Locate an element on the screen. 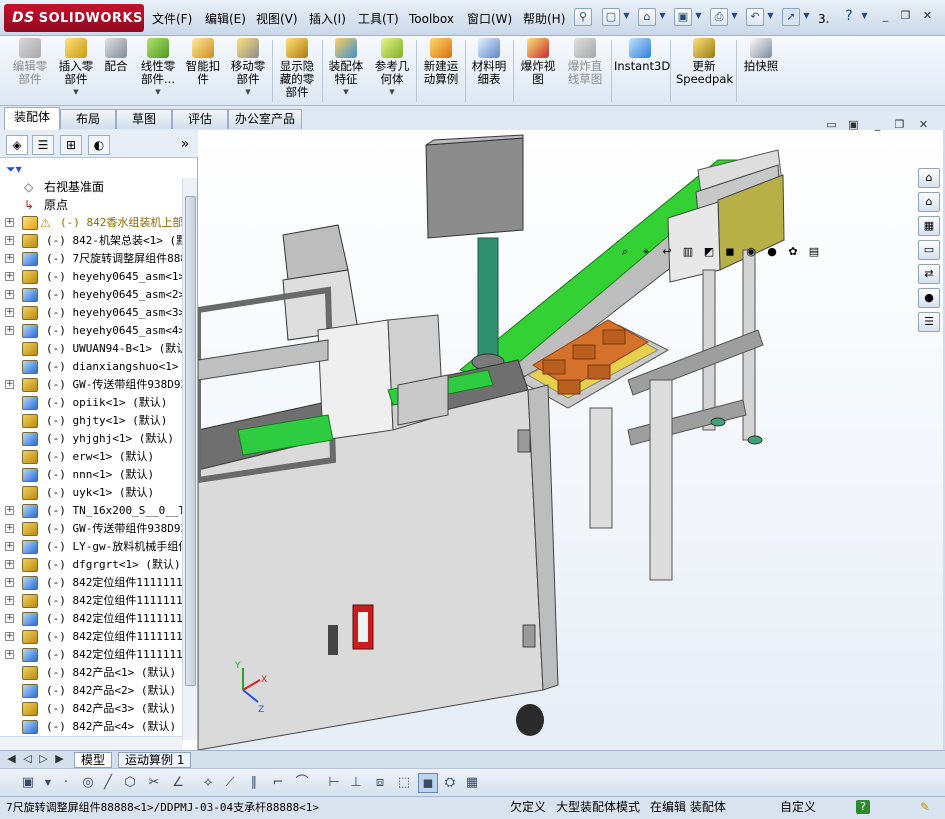 The image size is (945, 819). table-icon: ▦ is located at coordinates (472, 783).